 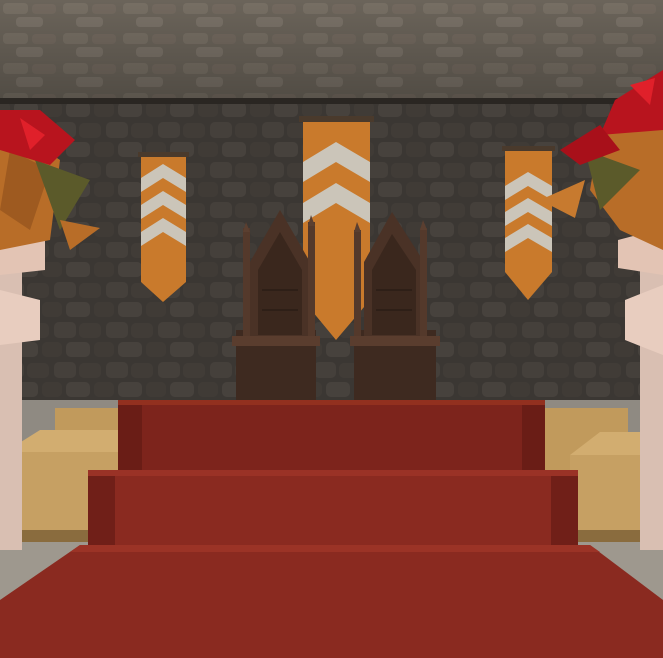 What do you see at coordinates (528, 223) in the screenshot?
I see `banner-right` at bounding box center [528, 223].